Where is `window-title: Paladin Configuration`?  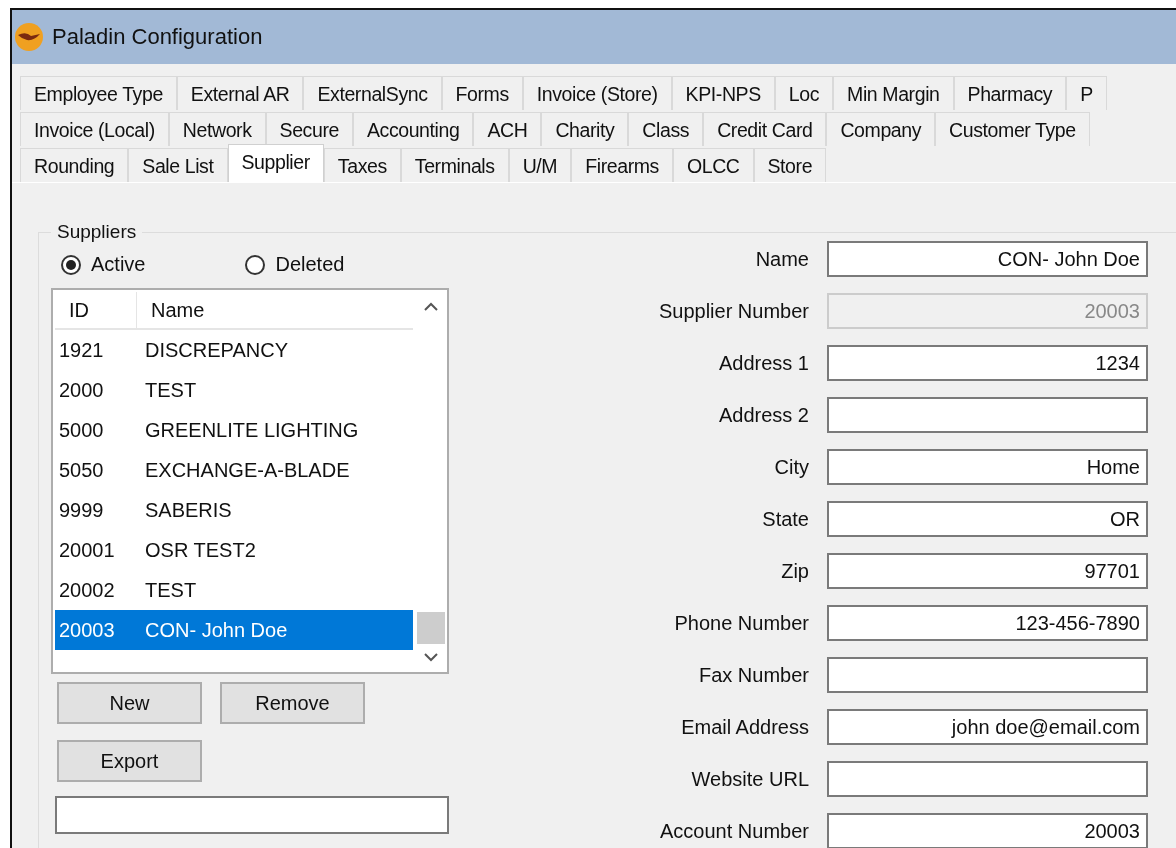 window-title: Paladin Configuration is located at coordinates (157, 37).